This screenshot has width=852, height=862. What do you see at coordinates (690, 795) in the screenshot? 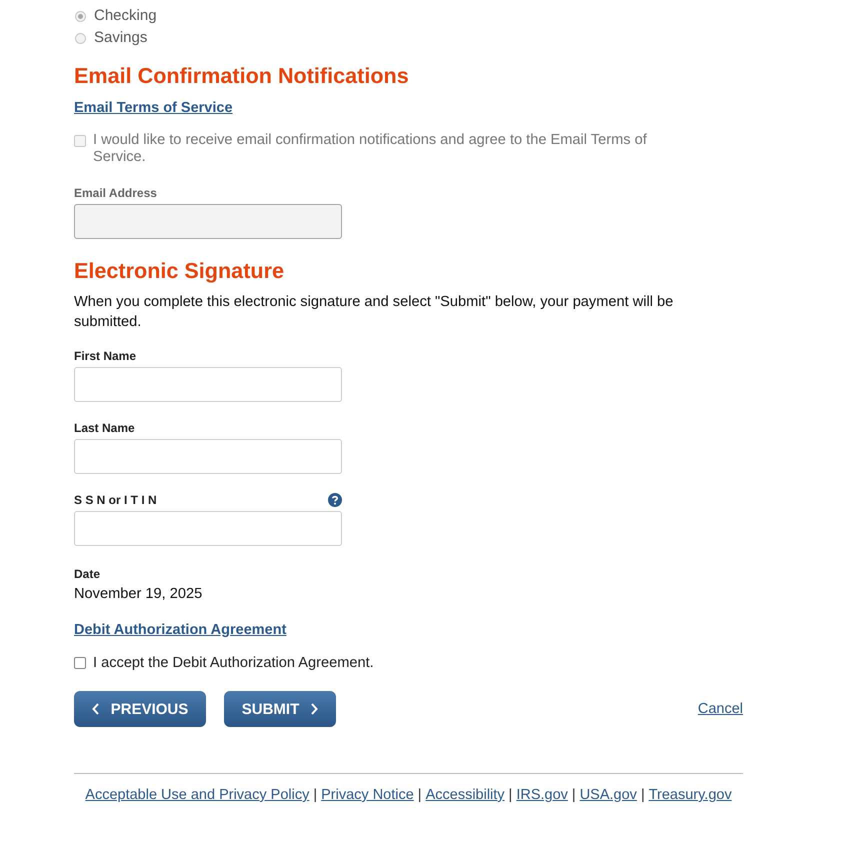
I see `footer-link: Treasury.gov` at bounding box center [690, 795].